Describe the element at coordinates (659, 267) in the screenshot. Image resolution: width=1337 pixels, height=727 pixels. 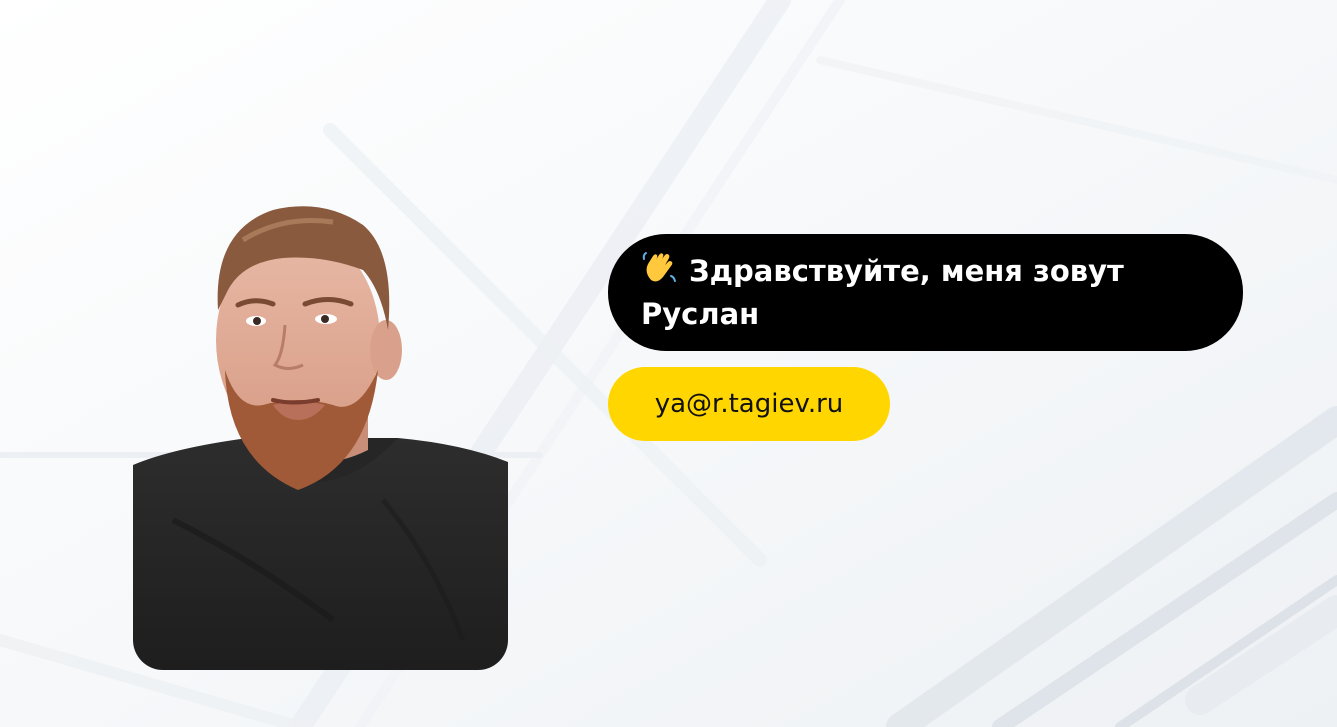
I see `waving-hand-icon` at that location.